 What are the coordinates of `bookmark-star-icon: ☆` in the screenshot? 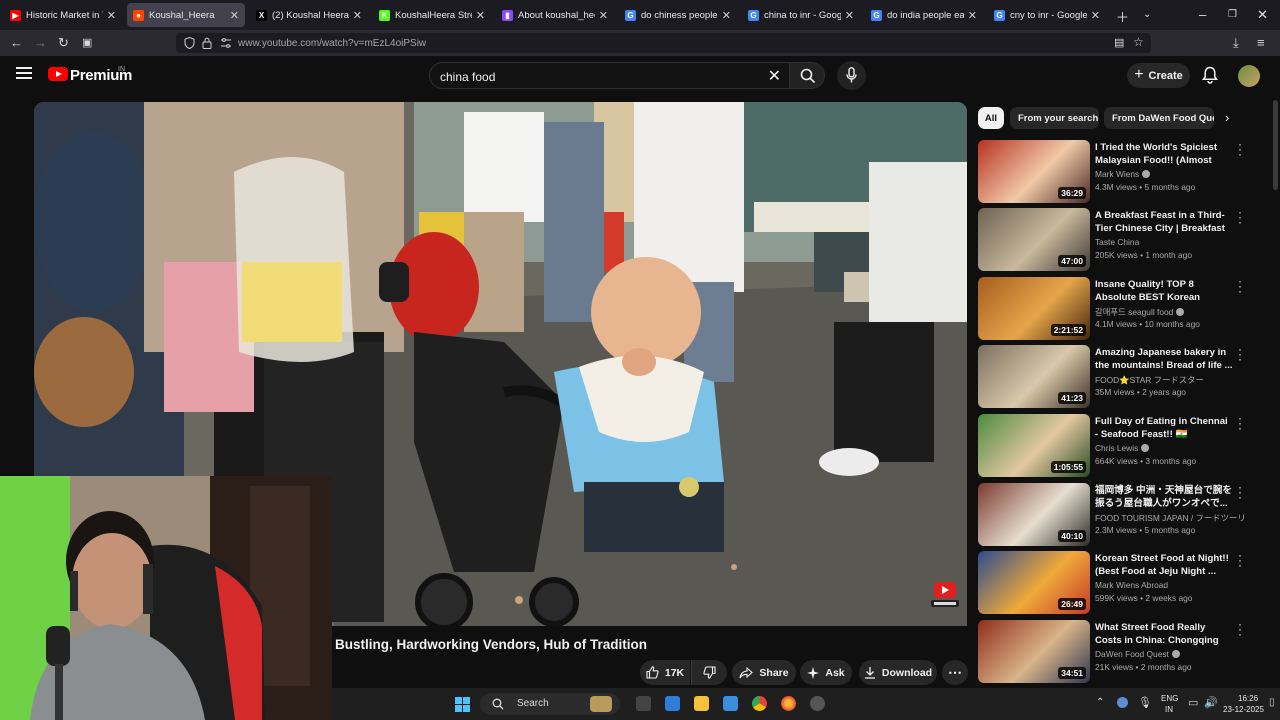 It's located at (1138, 42).